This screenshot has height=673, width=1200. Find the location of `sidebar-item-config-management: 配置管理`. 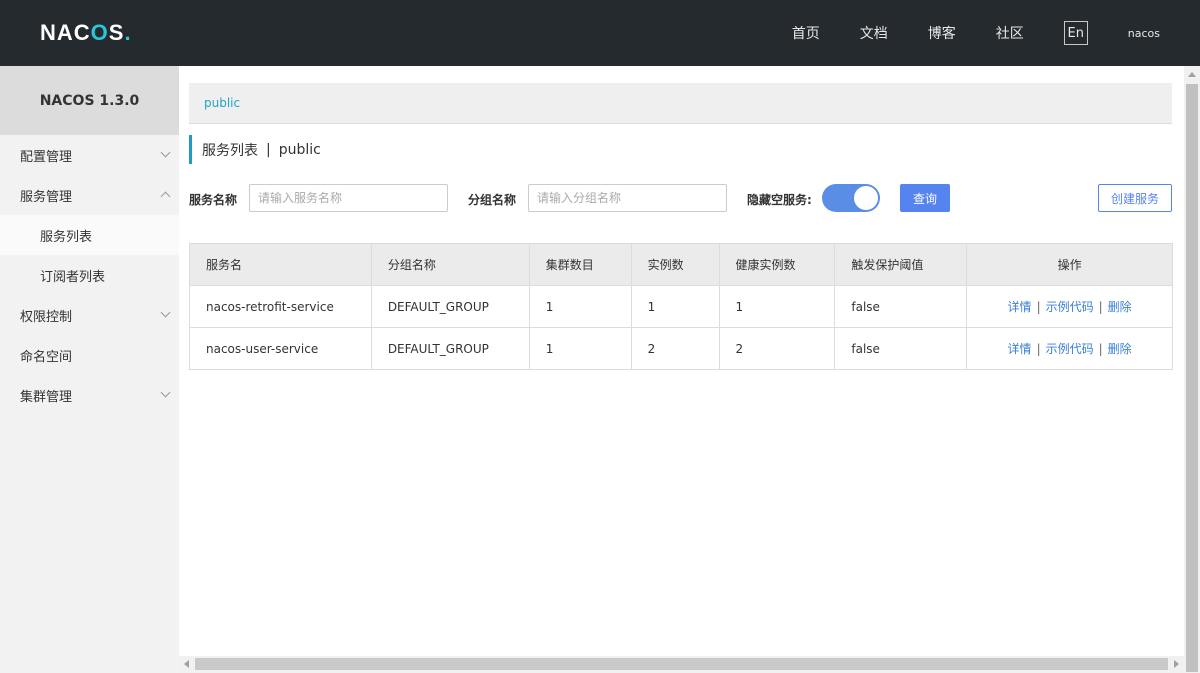

sidebar-item-config-management: 配置管理 is located at coordinates (89, 155).